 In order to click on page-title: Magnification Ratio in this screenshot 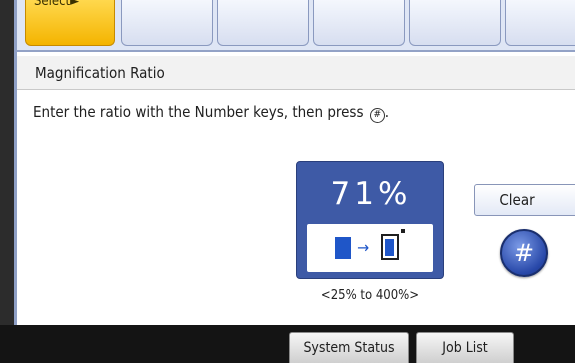, I will do `click(100, 73)`.